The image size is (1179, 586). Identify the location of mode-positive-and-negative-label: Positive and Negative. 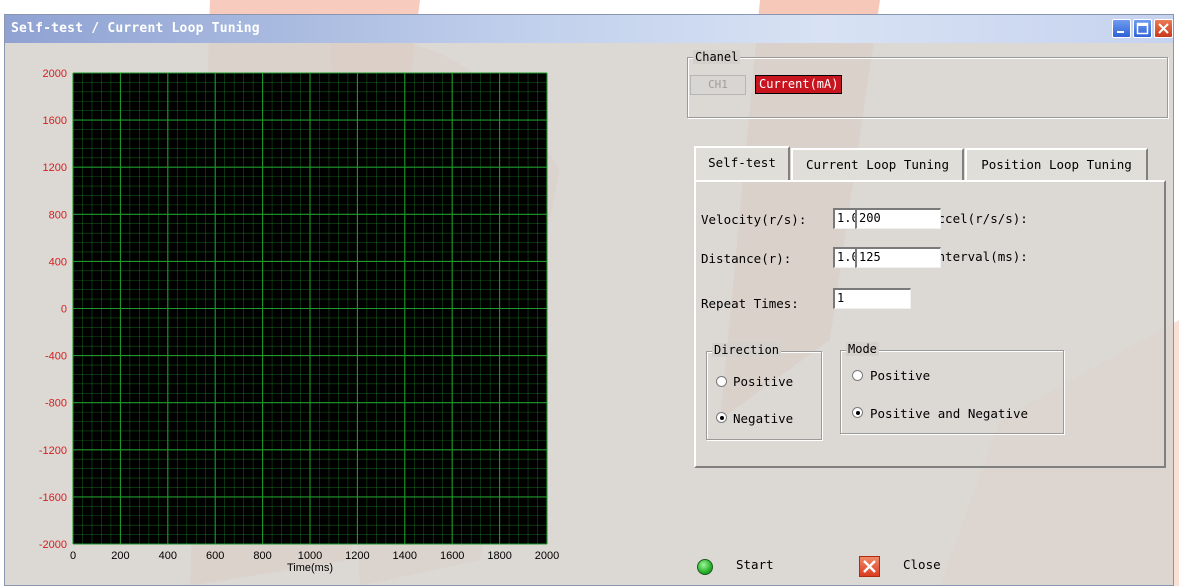
(949, 413).